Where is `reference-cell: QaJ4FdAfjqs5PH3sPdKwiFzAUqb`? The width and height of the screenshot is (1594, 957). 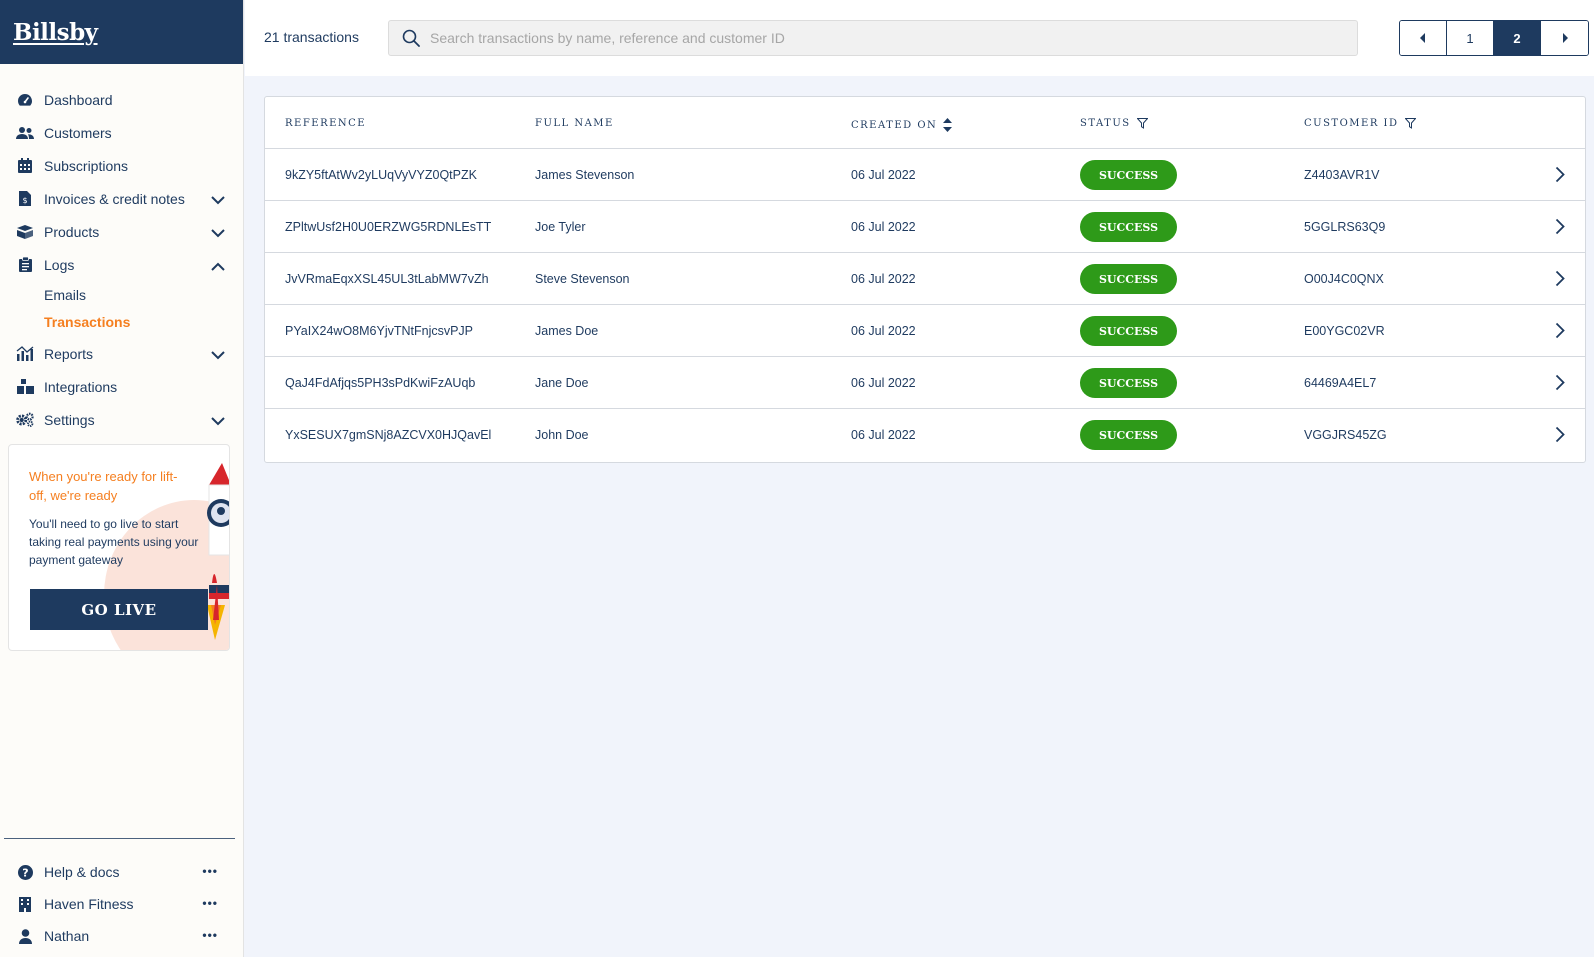 reference-cell: QaJ4FdAfjqs5PH3sPdKwiFzAUqb is located at coordinates (380, 383).